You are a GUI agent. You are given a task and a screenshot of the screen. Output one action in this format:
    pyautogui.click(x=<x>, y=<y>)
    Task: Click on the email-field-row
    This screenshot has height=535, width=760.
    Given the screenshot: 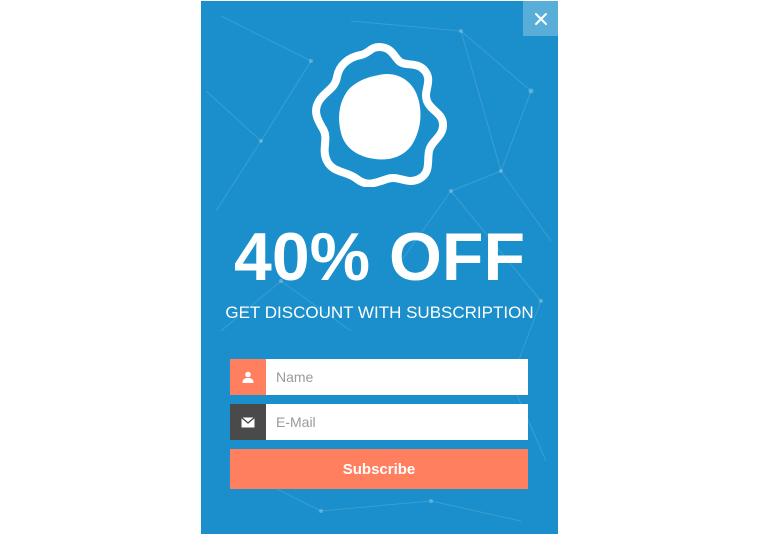 What is the action you would take?
    pyautogui.click(x=379, y=422)
    